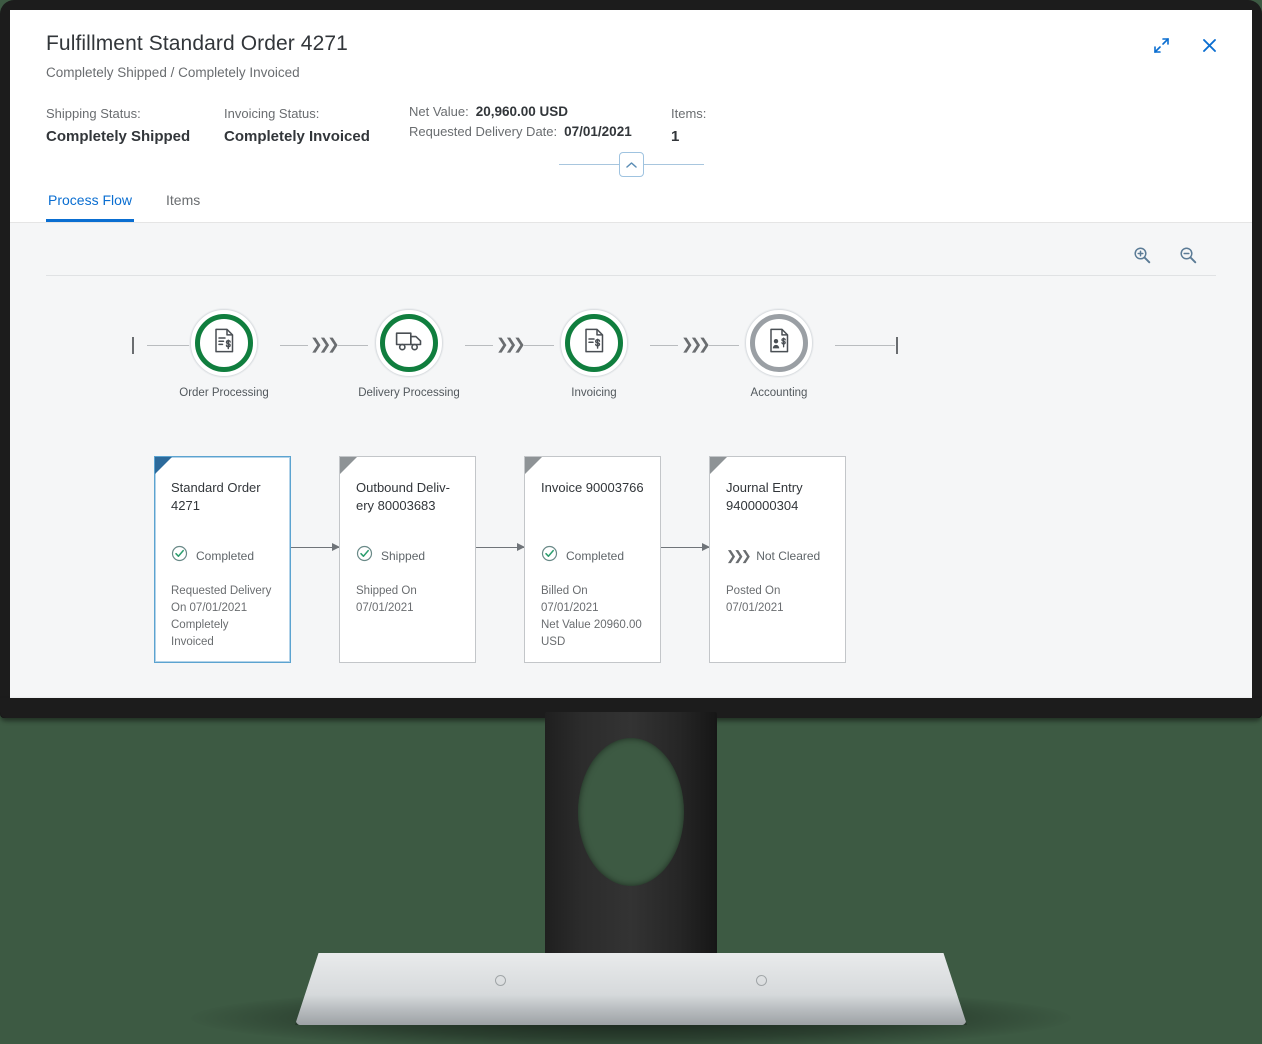 The width and height of the screenshot is (1262, 1044). I want to click on lane-chevron-2: ❯❯❯, so click(511, 344).